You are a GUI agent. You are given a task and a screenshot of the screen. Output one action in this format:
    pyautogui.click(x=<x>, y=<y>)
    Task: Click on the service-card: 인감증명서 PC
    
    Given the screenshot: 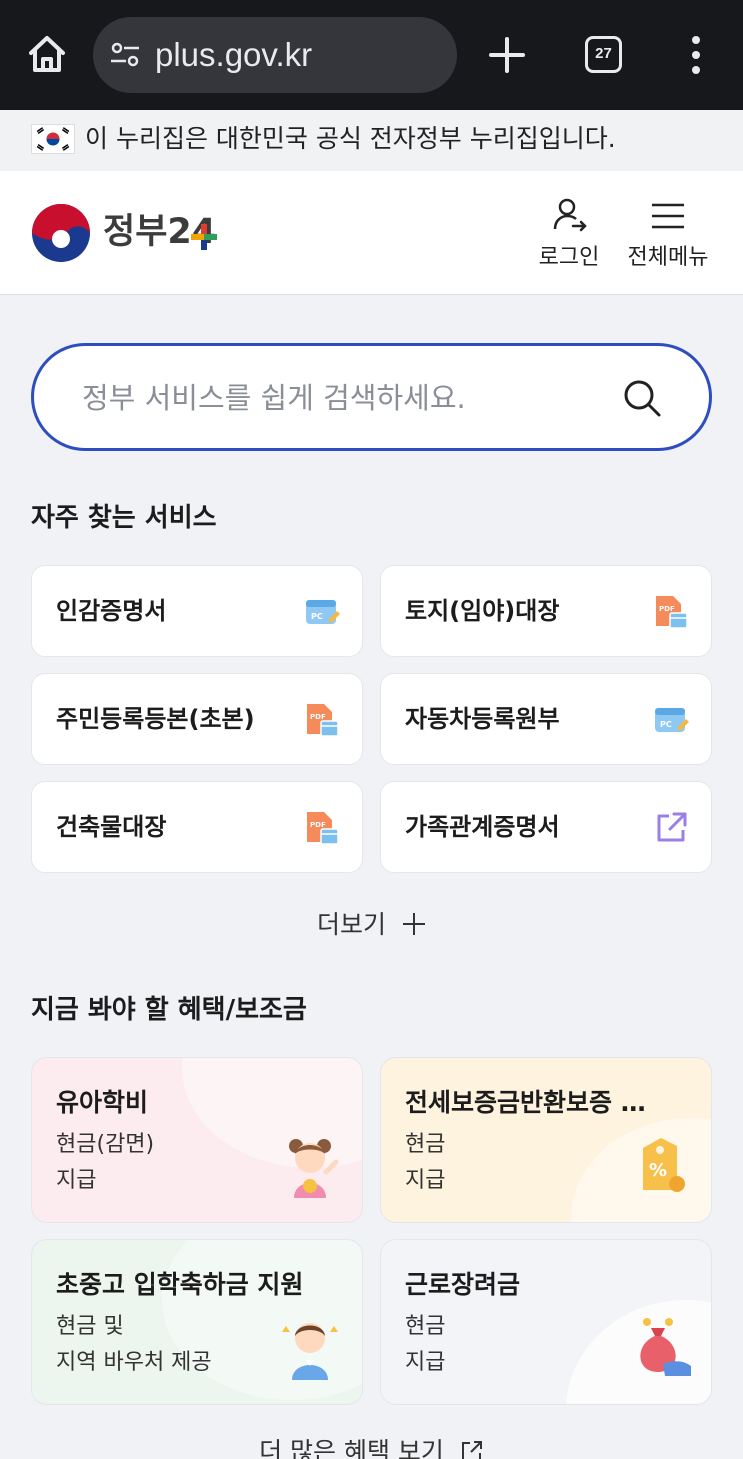 What is the action you would take?
    pyautogui.click(x=197, y=611)
    